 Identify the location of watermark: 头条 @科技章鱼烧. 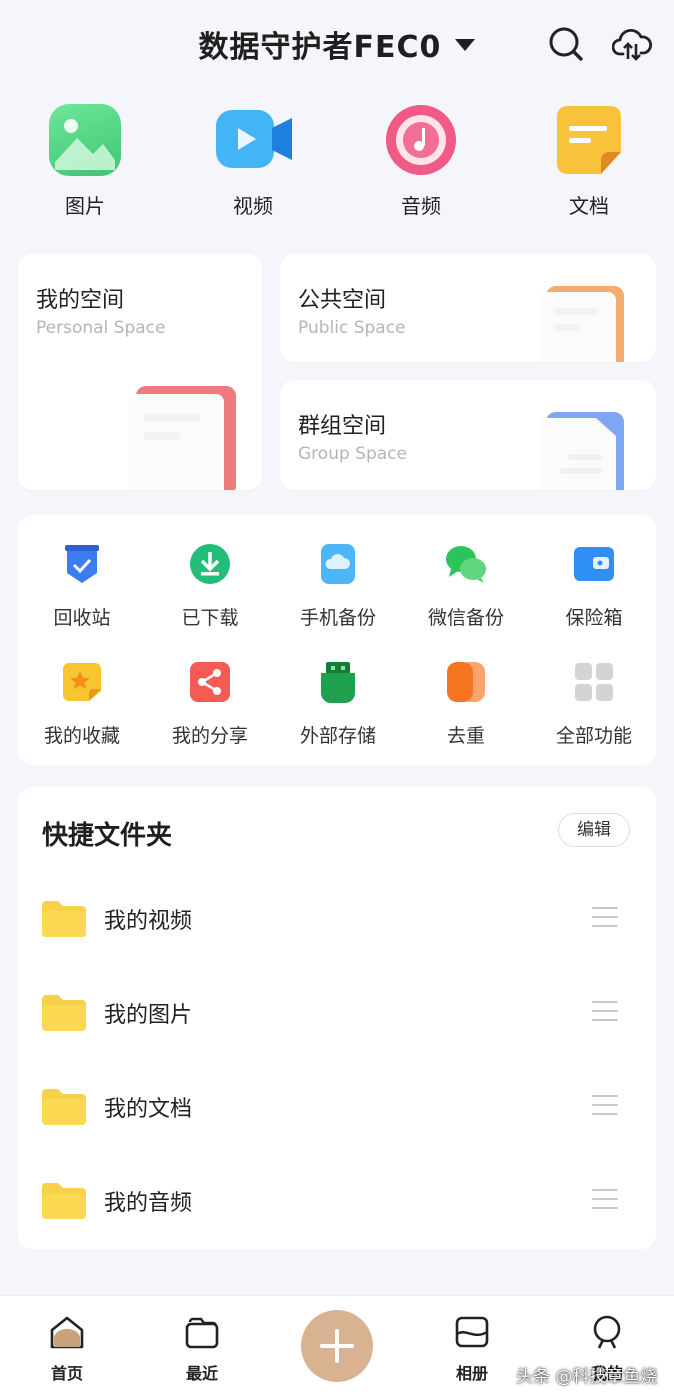
(587, 1377).